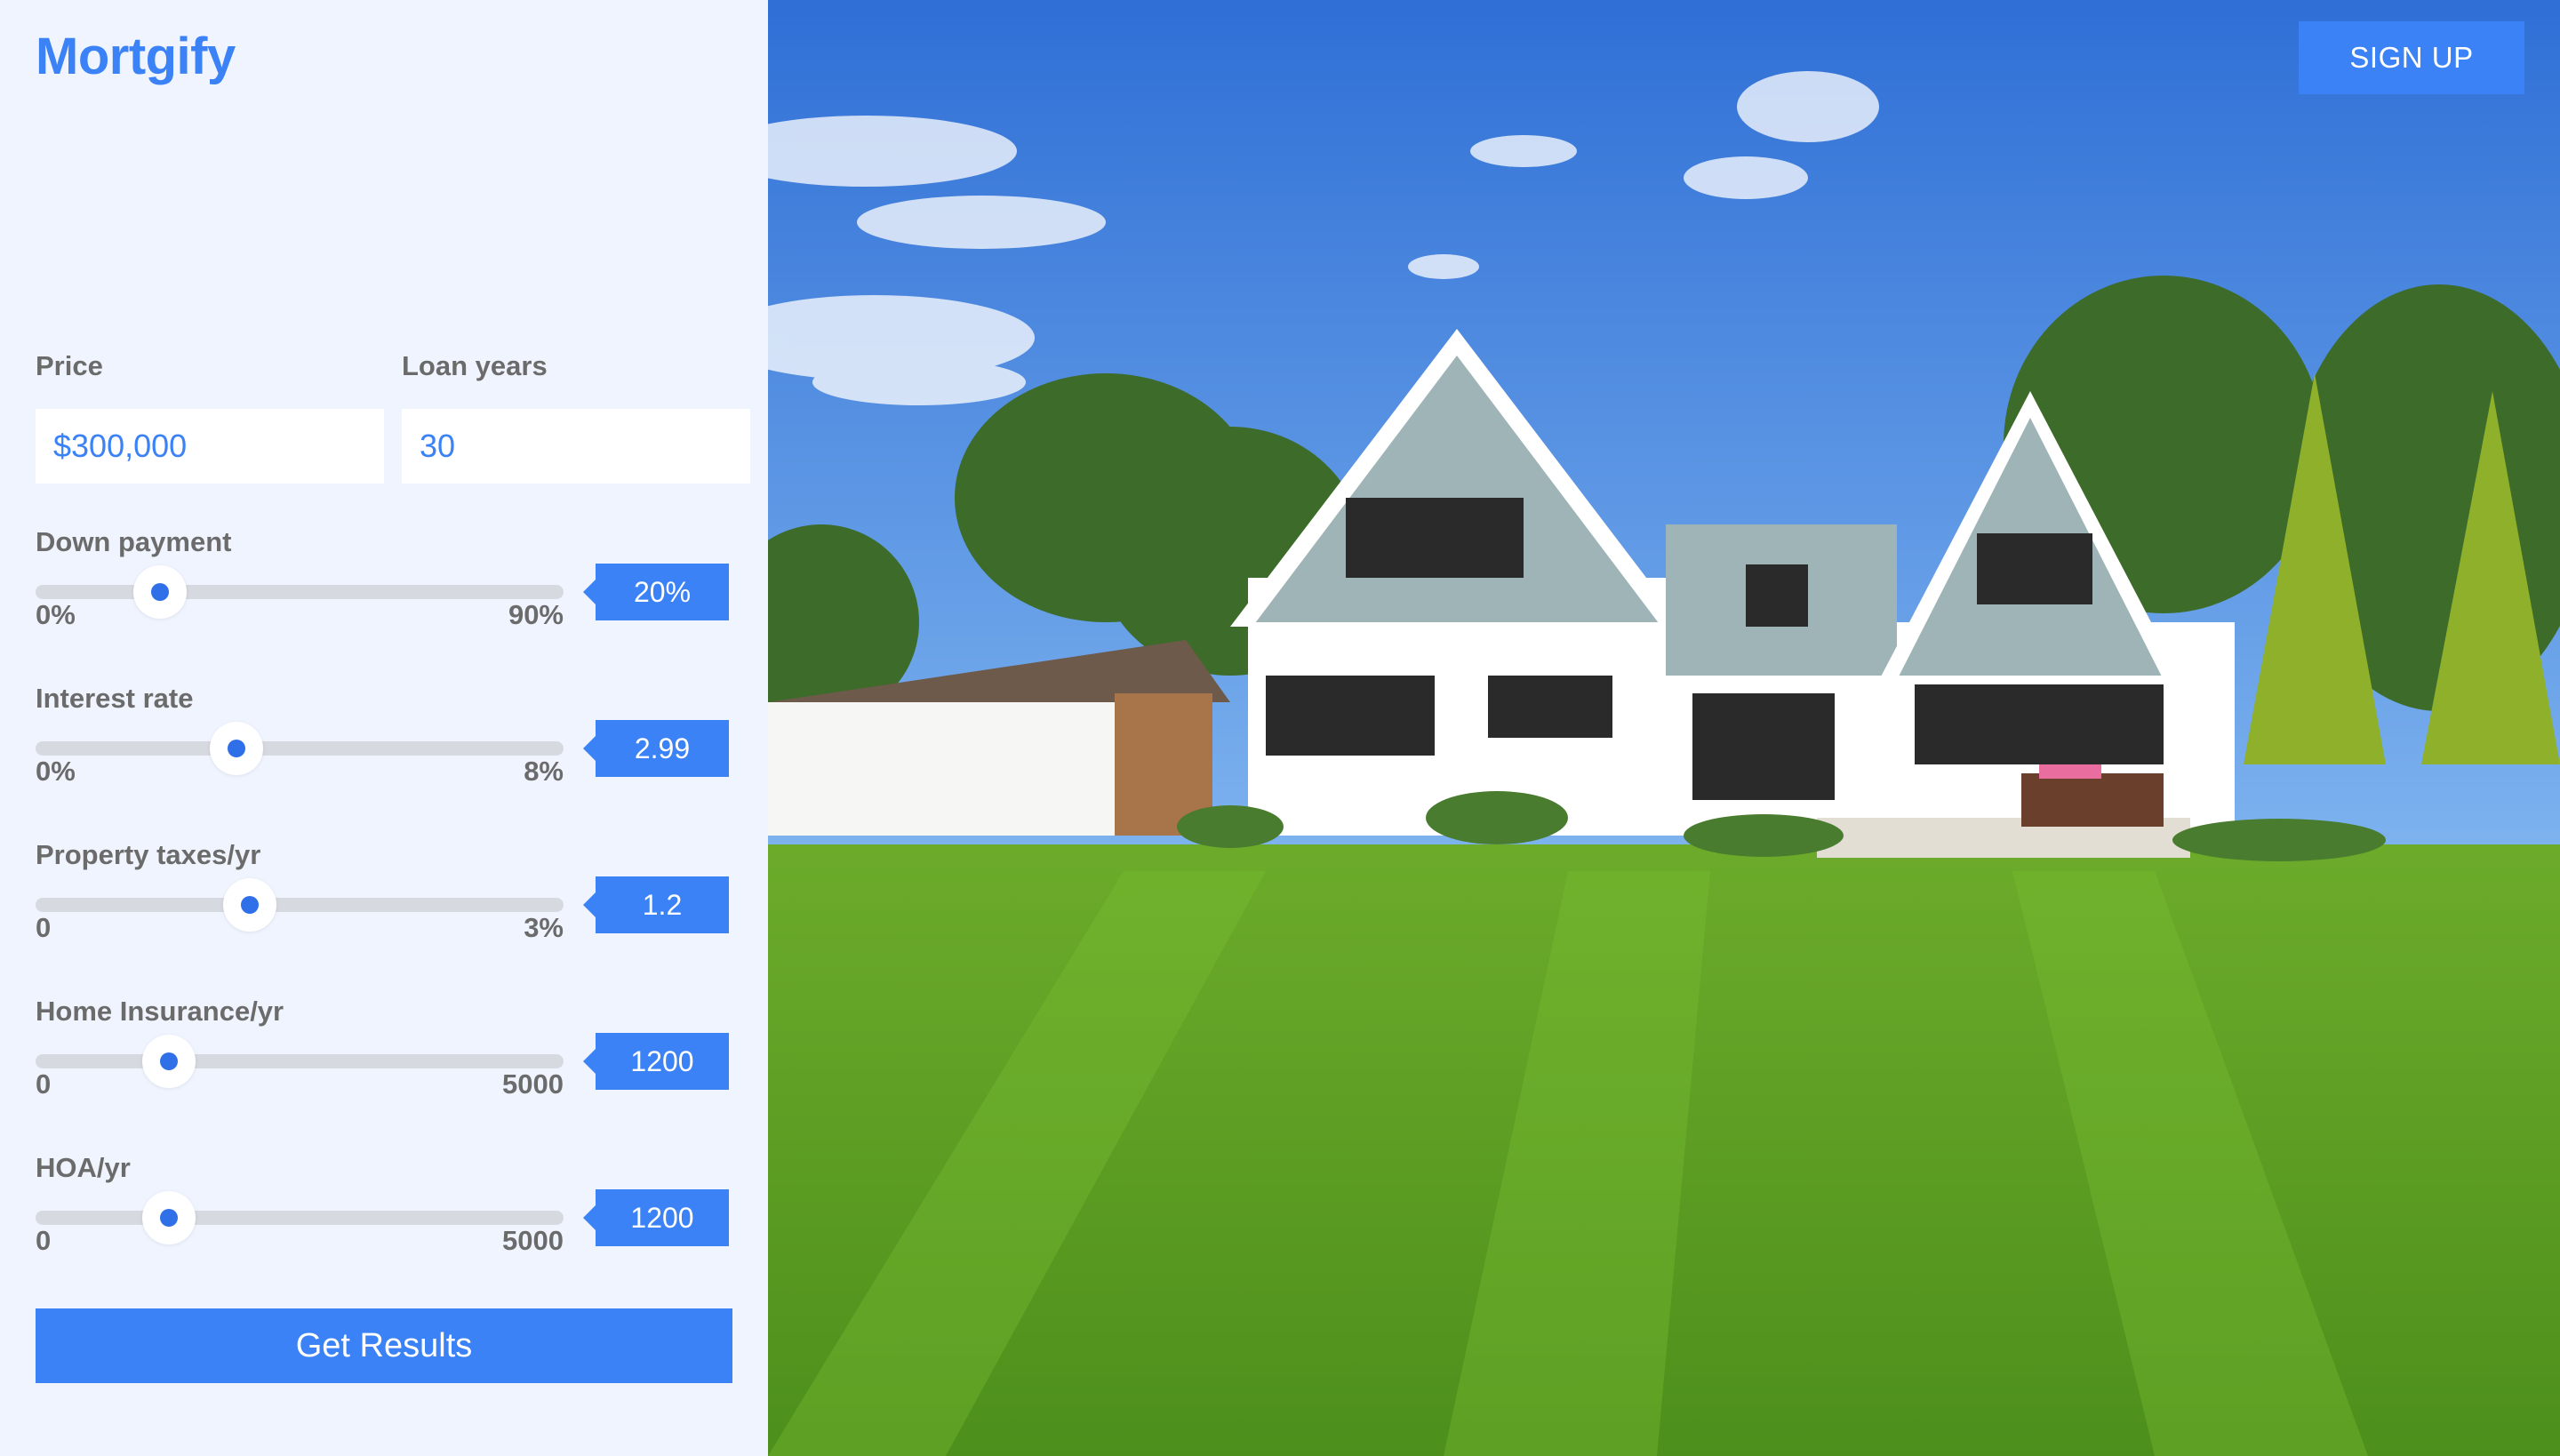  Describe the element at coordinates (160, 592) in the screenshot. I see `down-payment-thumb` at that location.